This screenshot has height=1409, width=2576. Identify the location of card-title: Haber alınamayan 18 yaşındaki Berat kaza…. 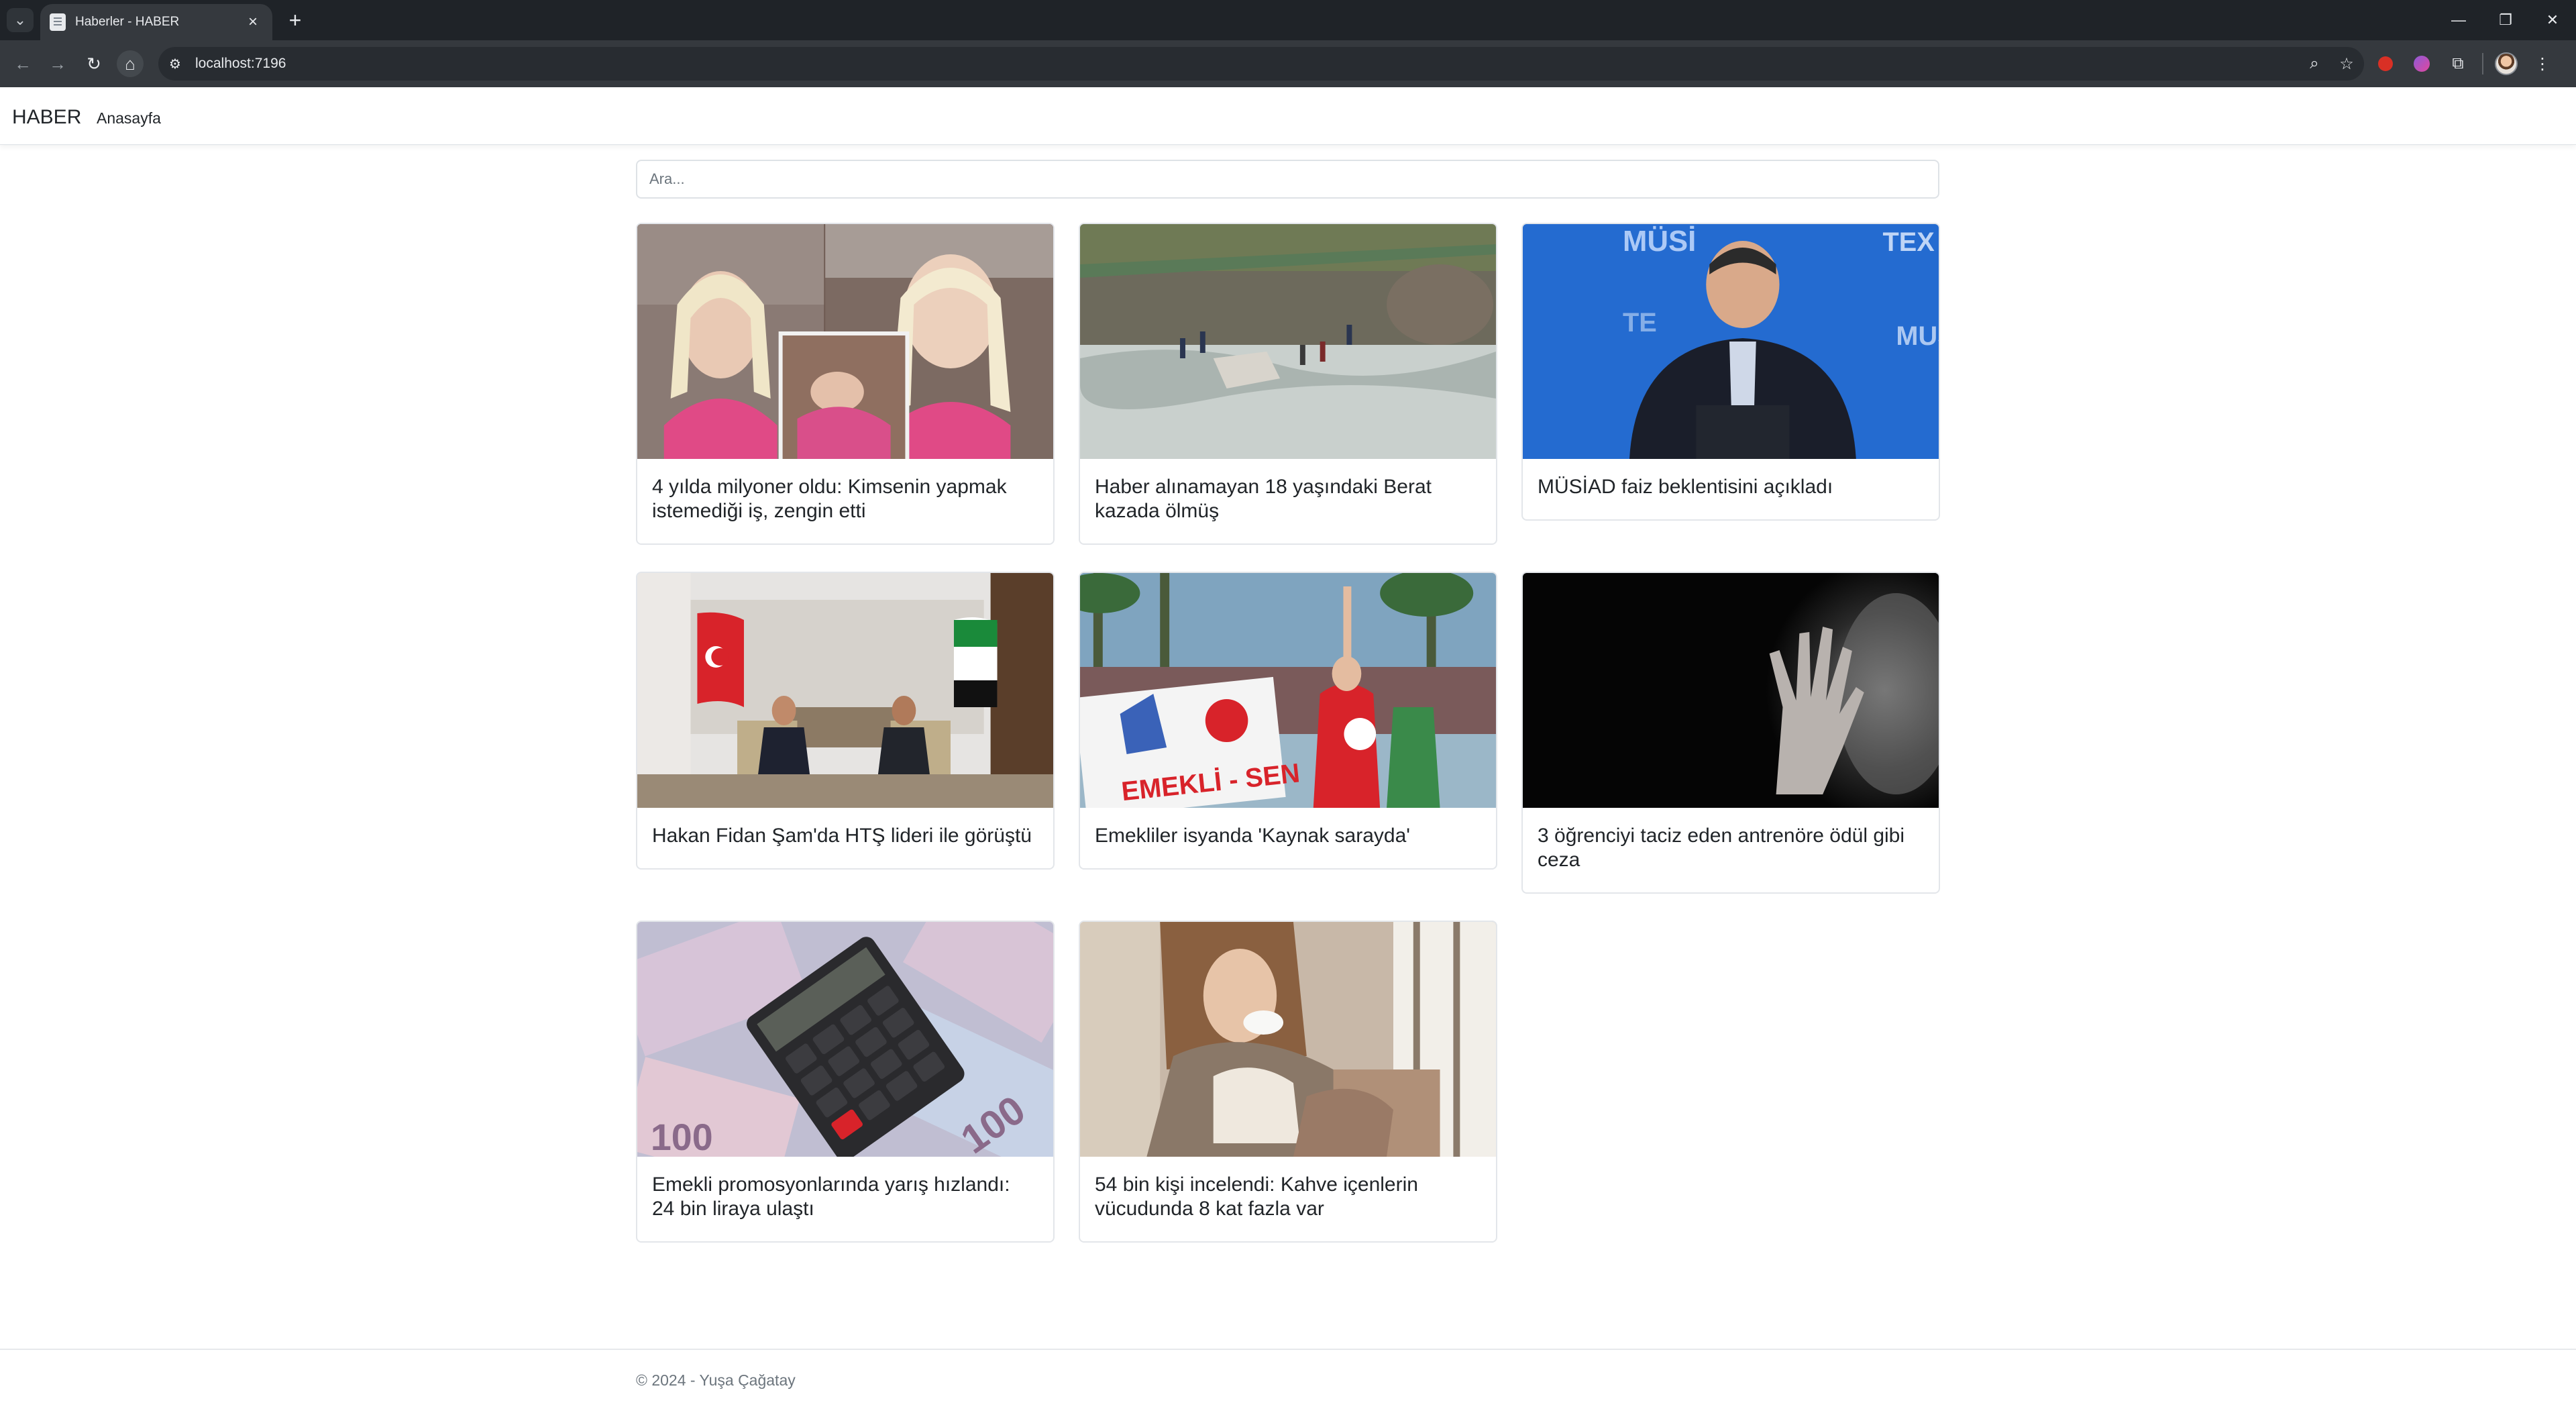
(1287, 499).